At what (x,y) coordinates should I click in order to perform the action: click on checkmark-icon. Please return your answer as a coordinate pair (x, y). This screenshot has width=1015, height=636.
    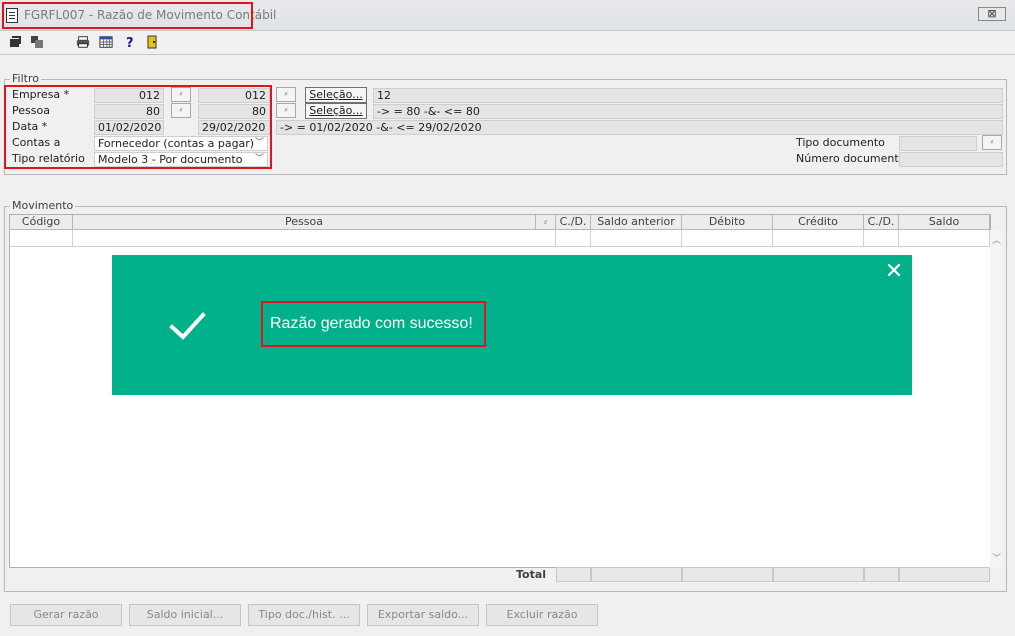
    Looking at the image, I should click on (187, 326).